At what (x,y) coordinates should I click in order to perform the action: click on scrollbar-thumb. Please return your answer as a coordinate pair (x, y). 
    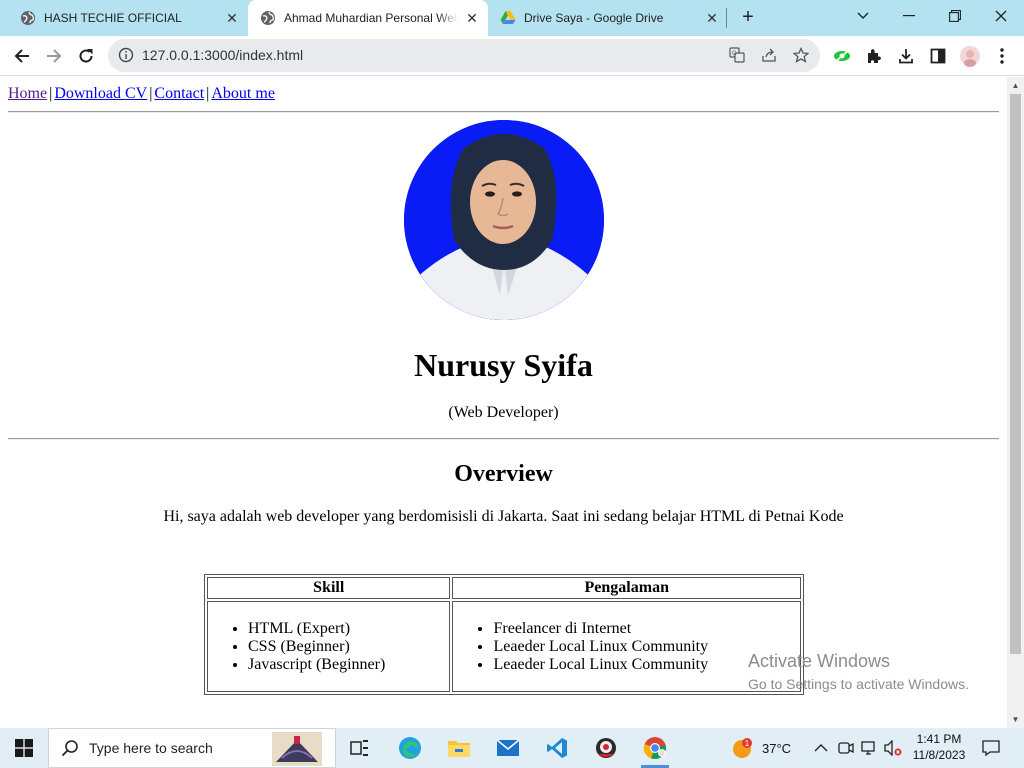
    Looking at the image, I should click on (1015, 374).